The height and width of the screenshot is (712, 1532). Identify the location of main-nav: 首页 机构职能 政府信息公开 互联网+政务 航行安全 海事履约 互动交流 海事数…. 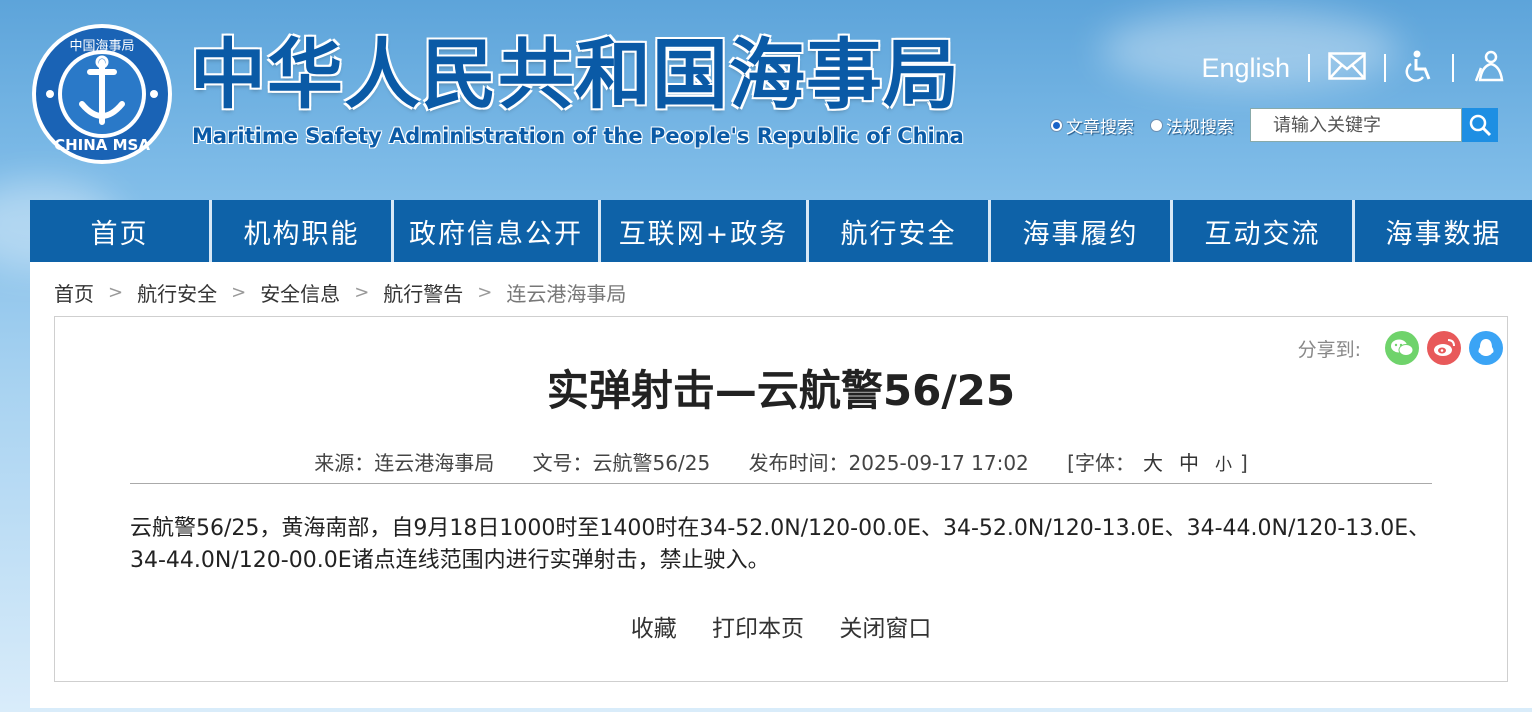
(781, 231).